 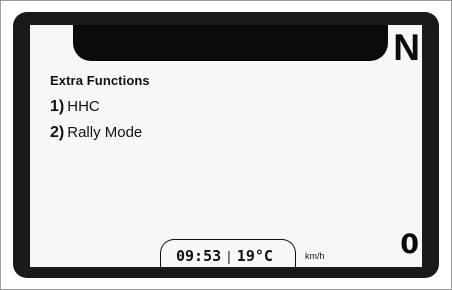 I want to click on clock-time: 09:53, so click(x=199, y=256).